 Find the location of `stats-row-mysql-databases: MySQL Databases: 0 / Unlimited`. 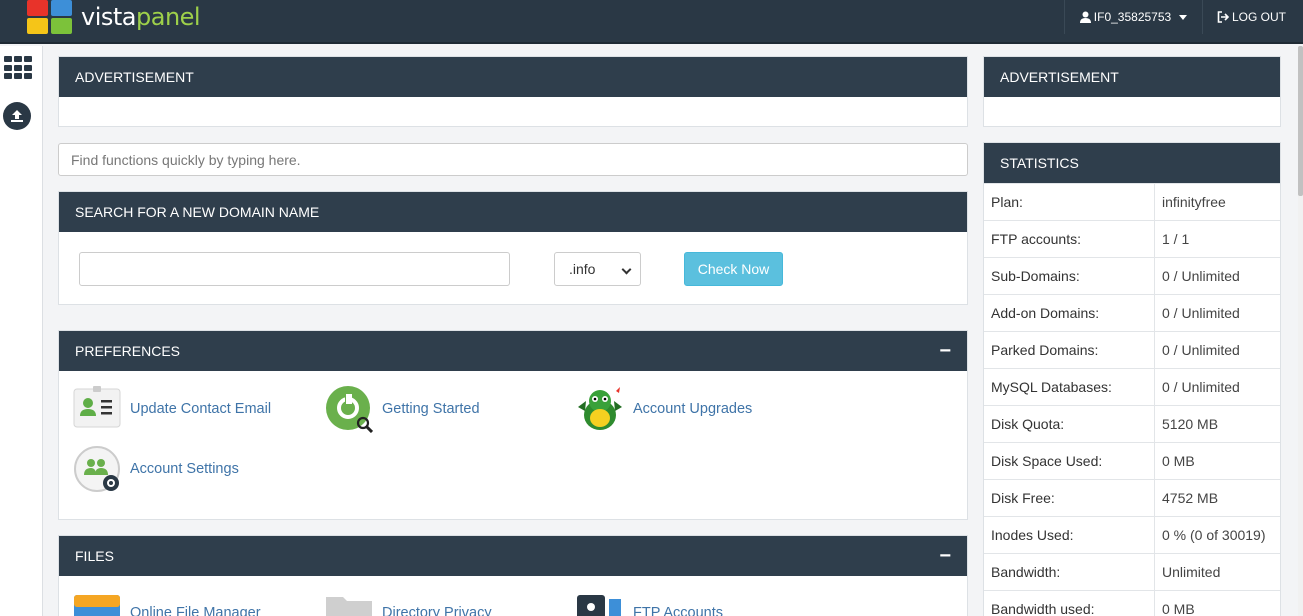

stats-row-mysql-databases: MySQL Databases: 0 / Unlimited is located at coordinates (1132, 387).